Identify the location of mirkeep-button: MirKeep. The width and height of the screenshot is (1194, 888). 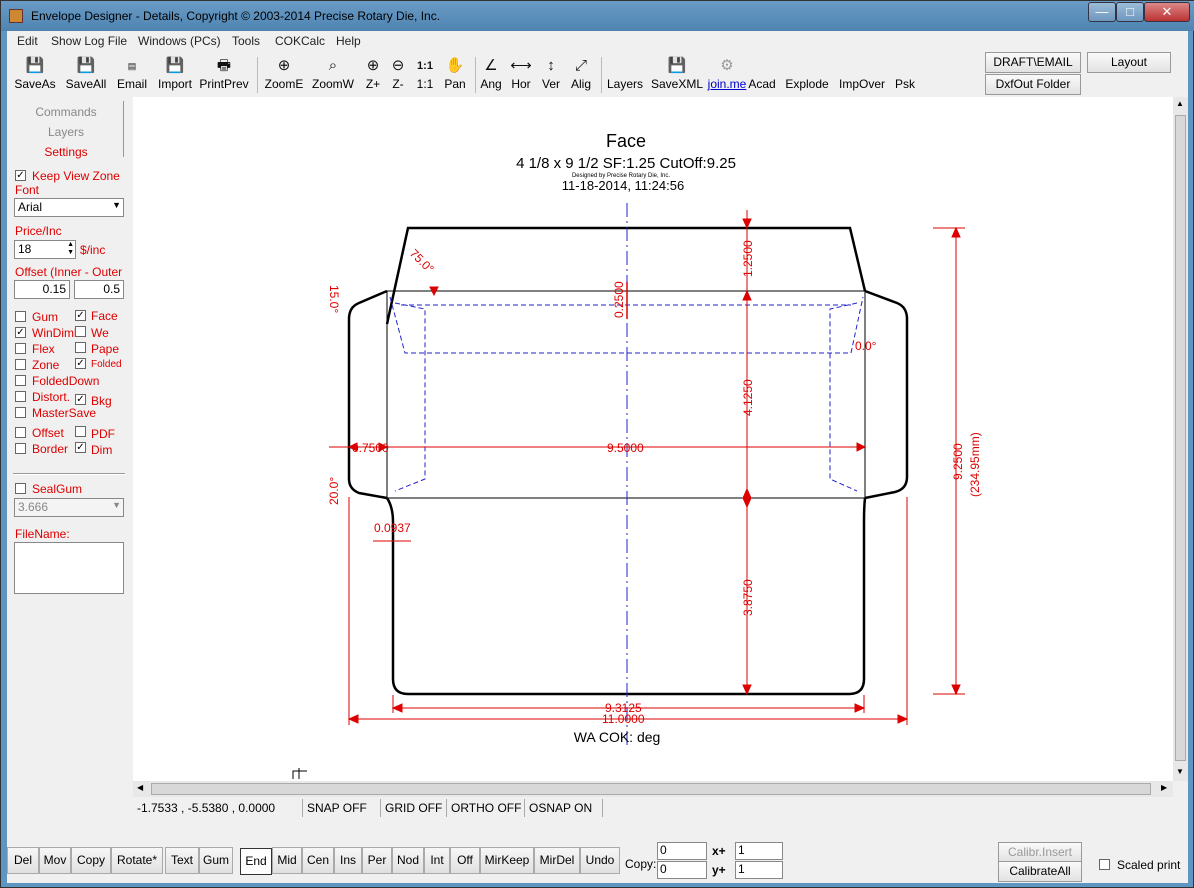
(507, 860).